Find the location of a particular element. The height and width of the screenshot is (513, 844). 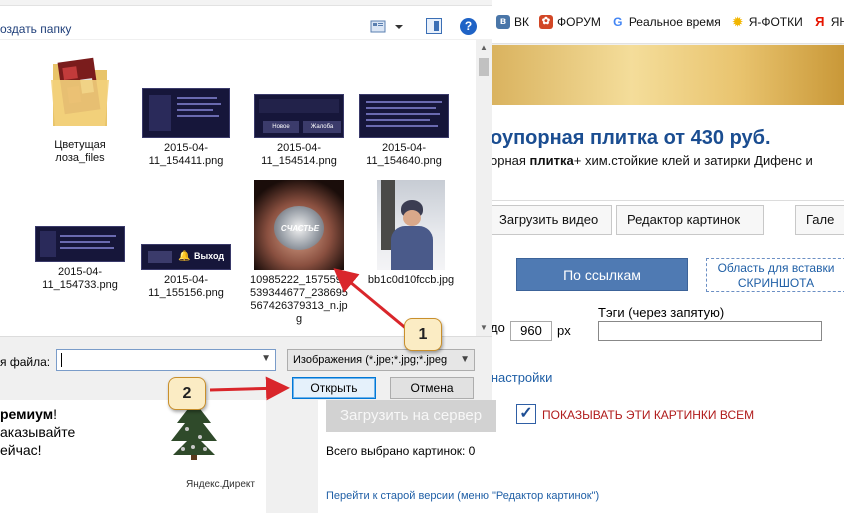

file-item-screenshot: Новое Жалоба 2015-04-11_154514.png is located at coordinates (299, 131).